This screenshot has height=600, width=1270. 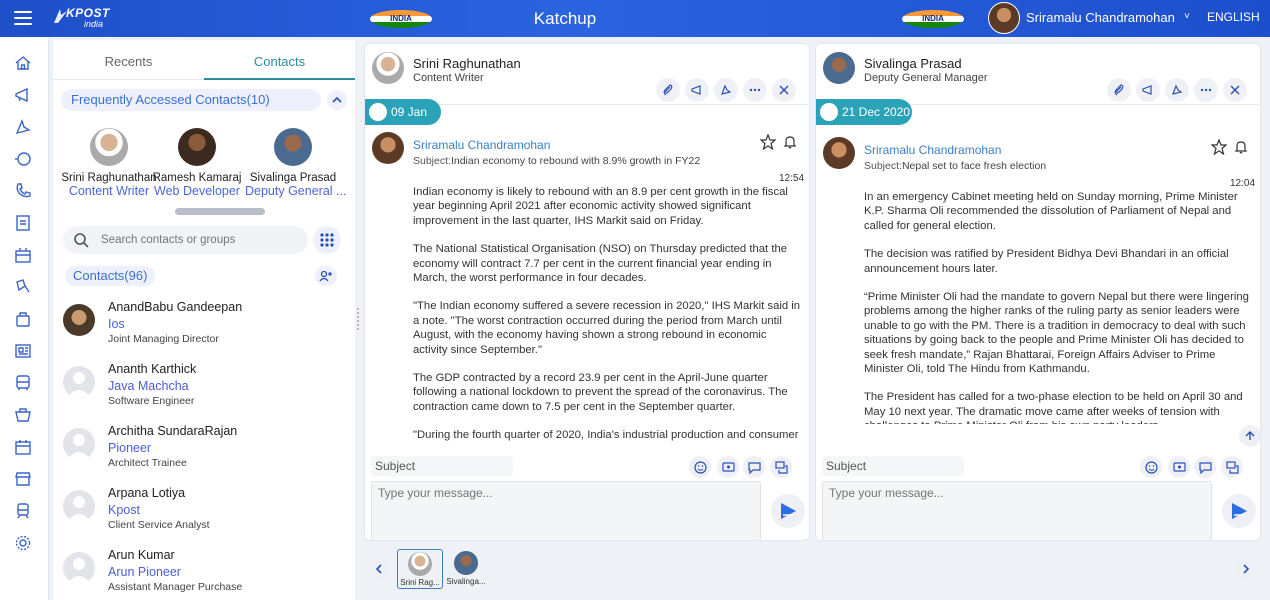 What do you see at coordinates (94, 24) in the screenshot?
I see `logo-subtext: india` at bounding box center [94, 24].